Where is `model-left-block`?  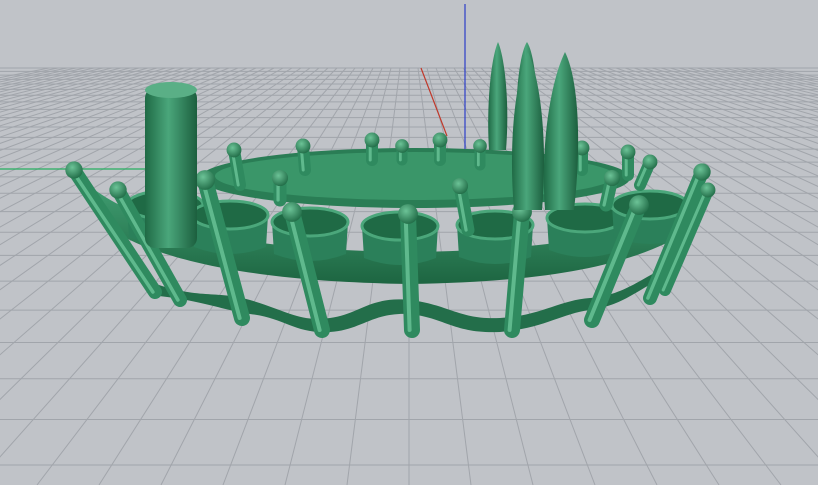
model-left-block is located at coordinates (171, 165).